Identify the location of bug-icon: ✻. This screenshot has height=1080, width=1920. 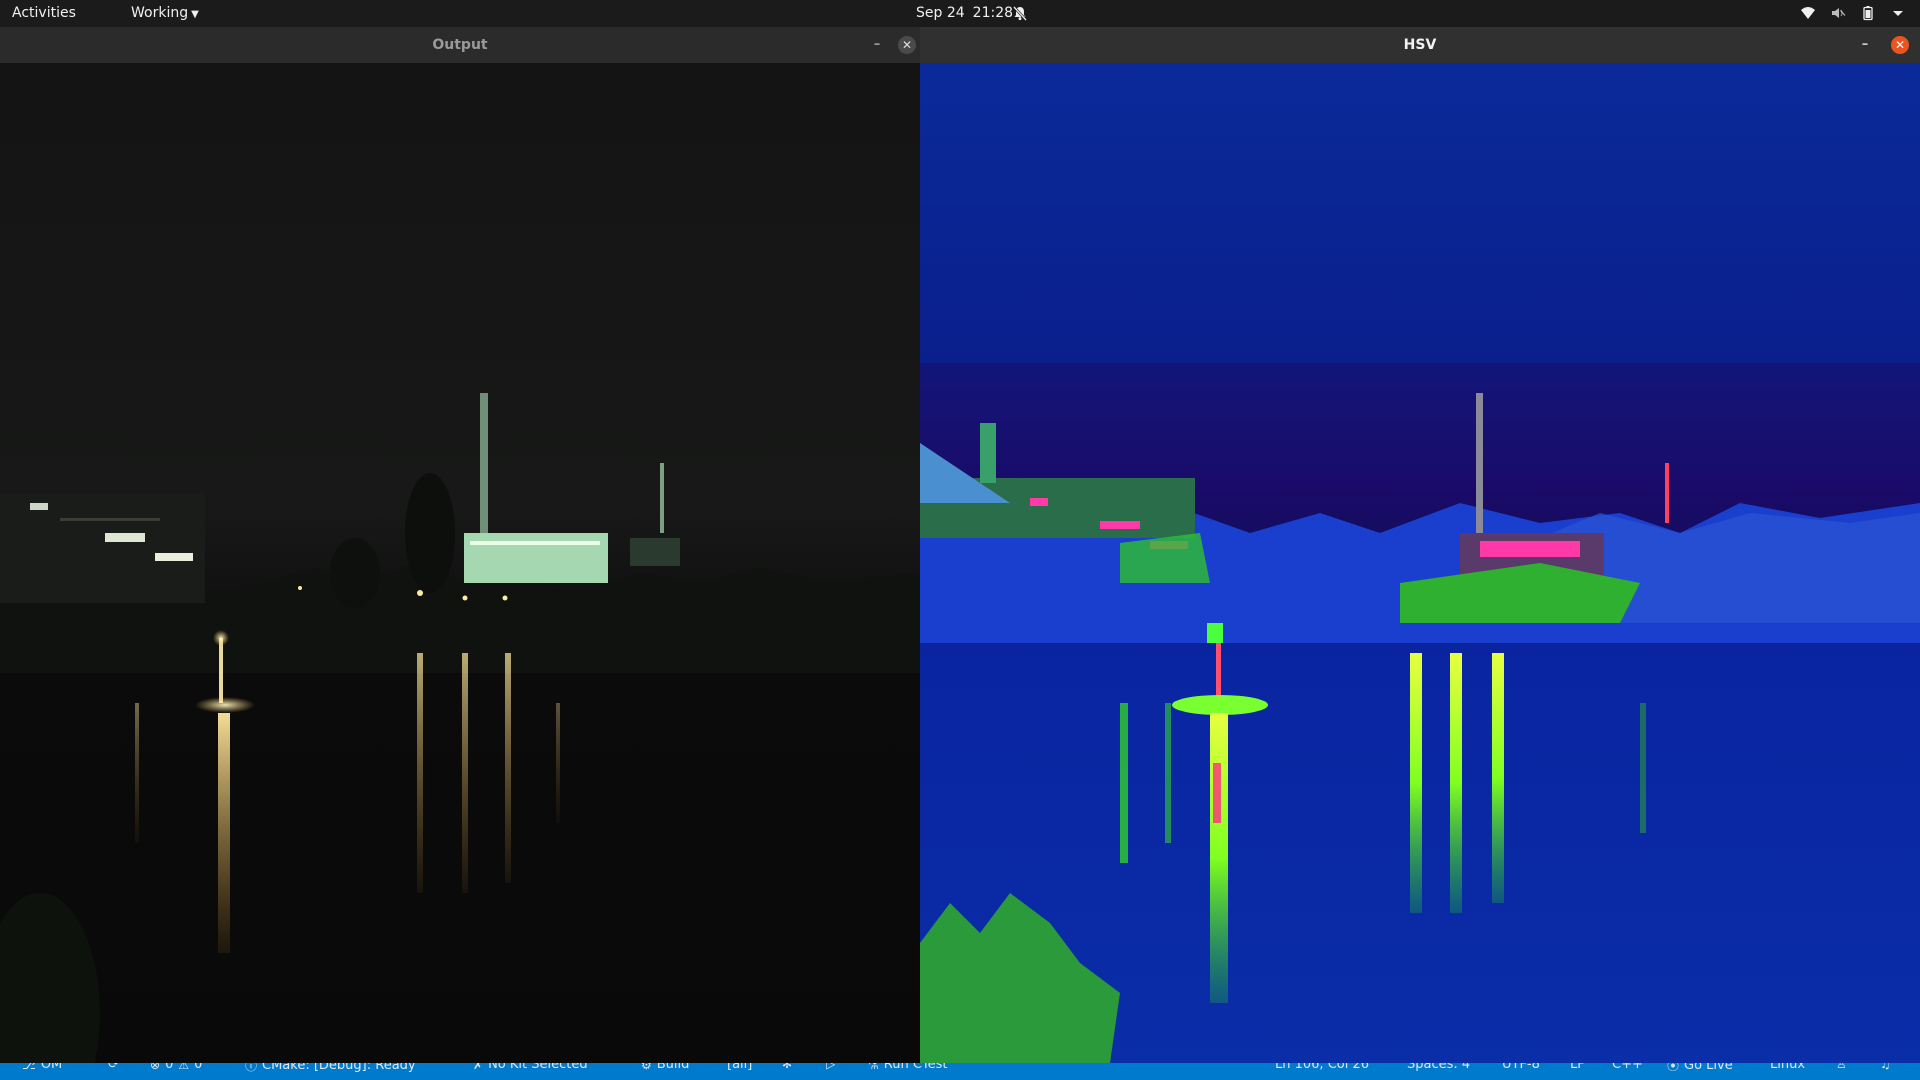
(787, 1067).